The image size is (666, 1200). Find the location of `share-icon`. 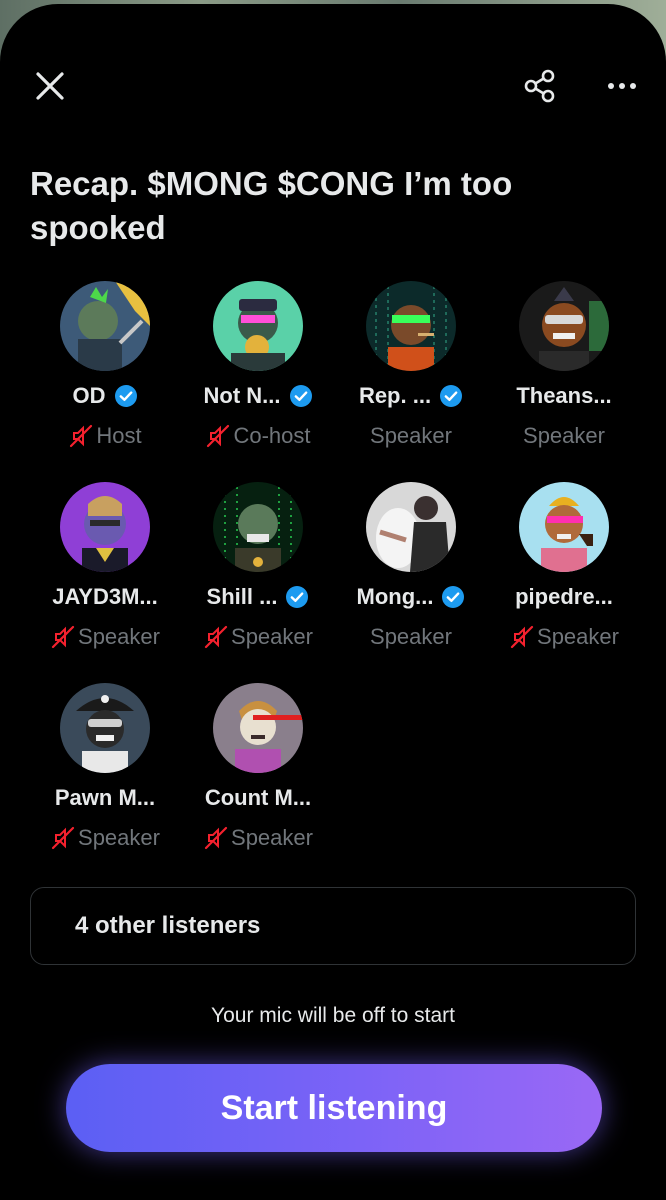

share-icon is located at coordinates (539, 86).